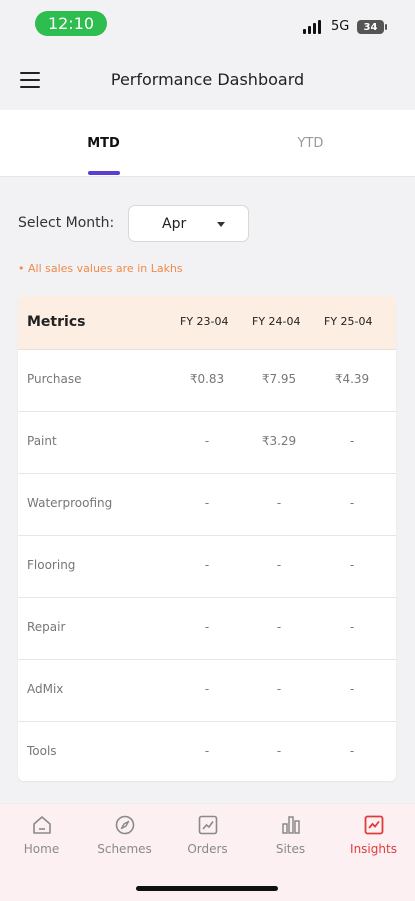  What do you see at coordinates (279, 441) in the screenshot?
I see `row-value: ₹3.29` at bounding box center [279, 441].